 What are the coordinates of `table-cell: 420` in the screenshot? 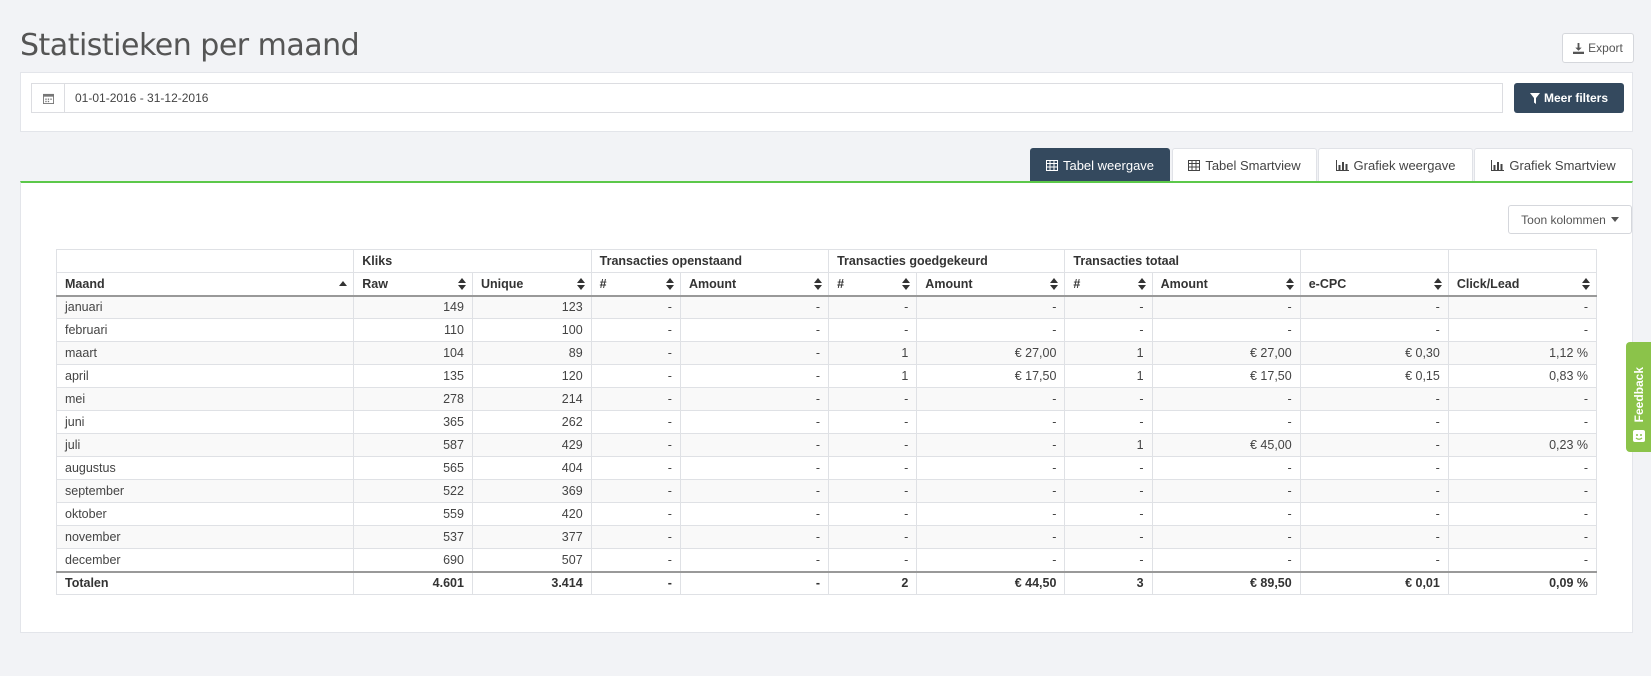 It's located at (531, 514).